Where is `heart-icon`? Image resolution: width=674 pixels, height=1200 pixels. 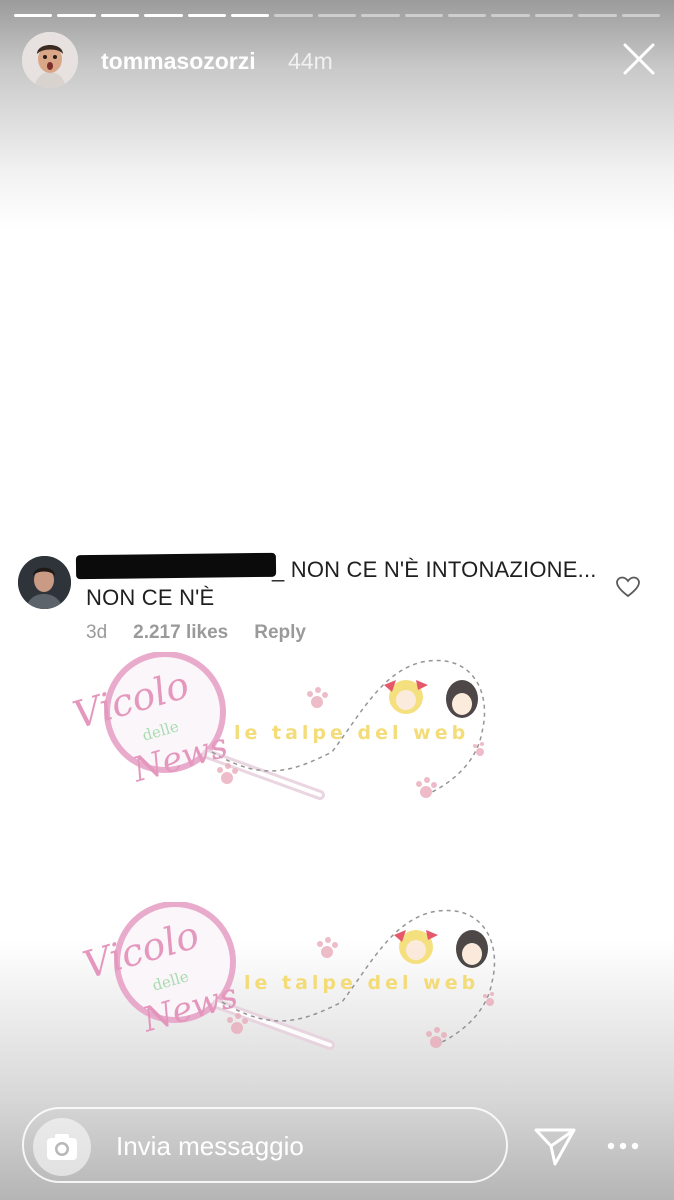
heart-icon is located at coordinates (628, 587).